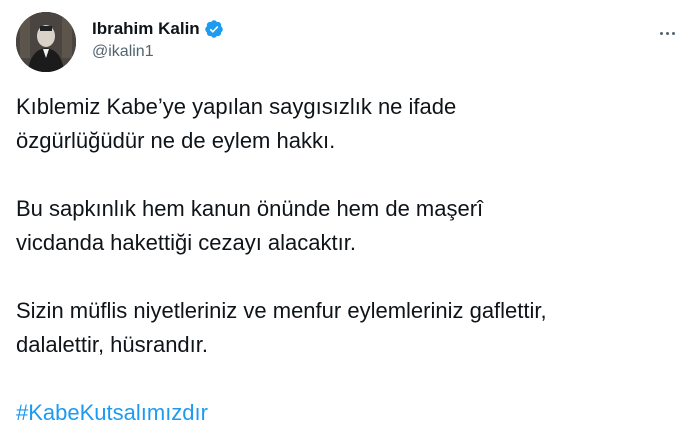 This screenshot has height=442, width=700. I want to click on more-horizontal-icon, so click(667, 33).